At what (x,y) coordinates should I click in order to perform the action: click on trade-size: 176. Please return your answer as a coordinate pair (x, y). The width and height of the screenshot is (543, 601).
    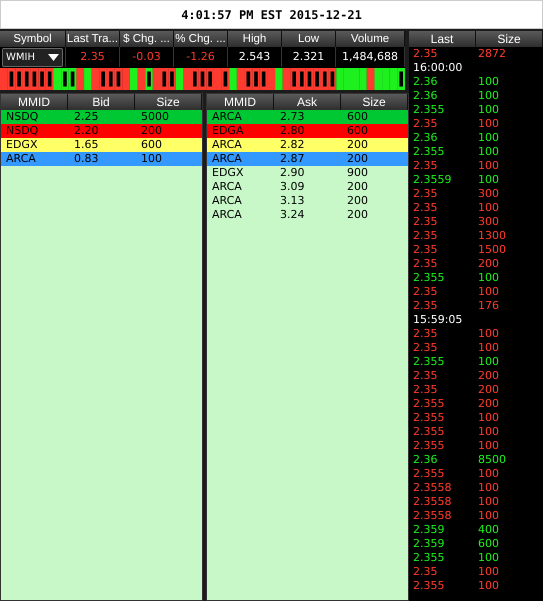
    Looking at the image, I should click on (489, 306).